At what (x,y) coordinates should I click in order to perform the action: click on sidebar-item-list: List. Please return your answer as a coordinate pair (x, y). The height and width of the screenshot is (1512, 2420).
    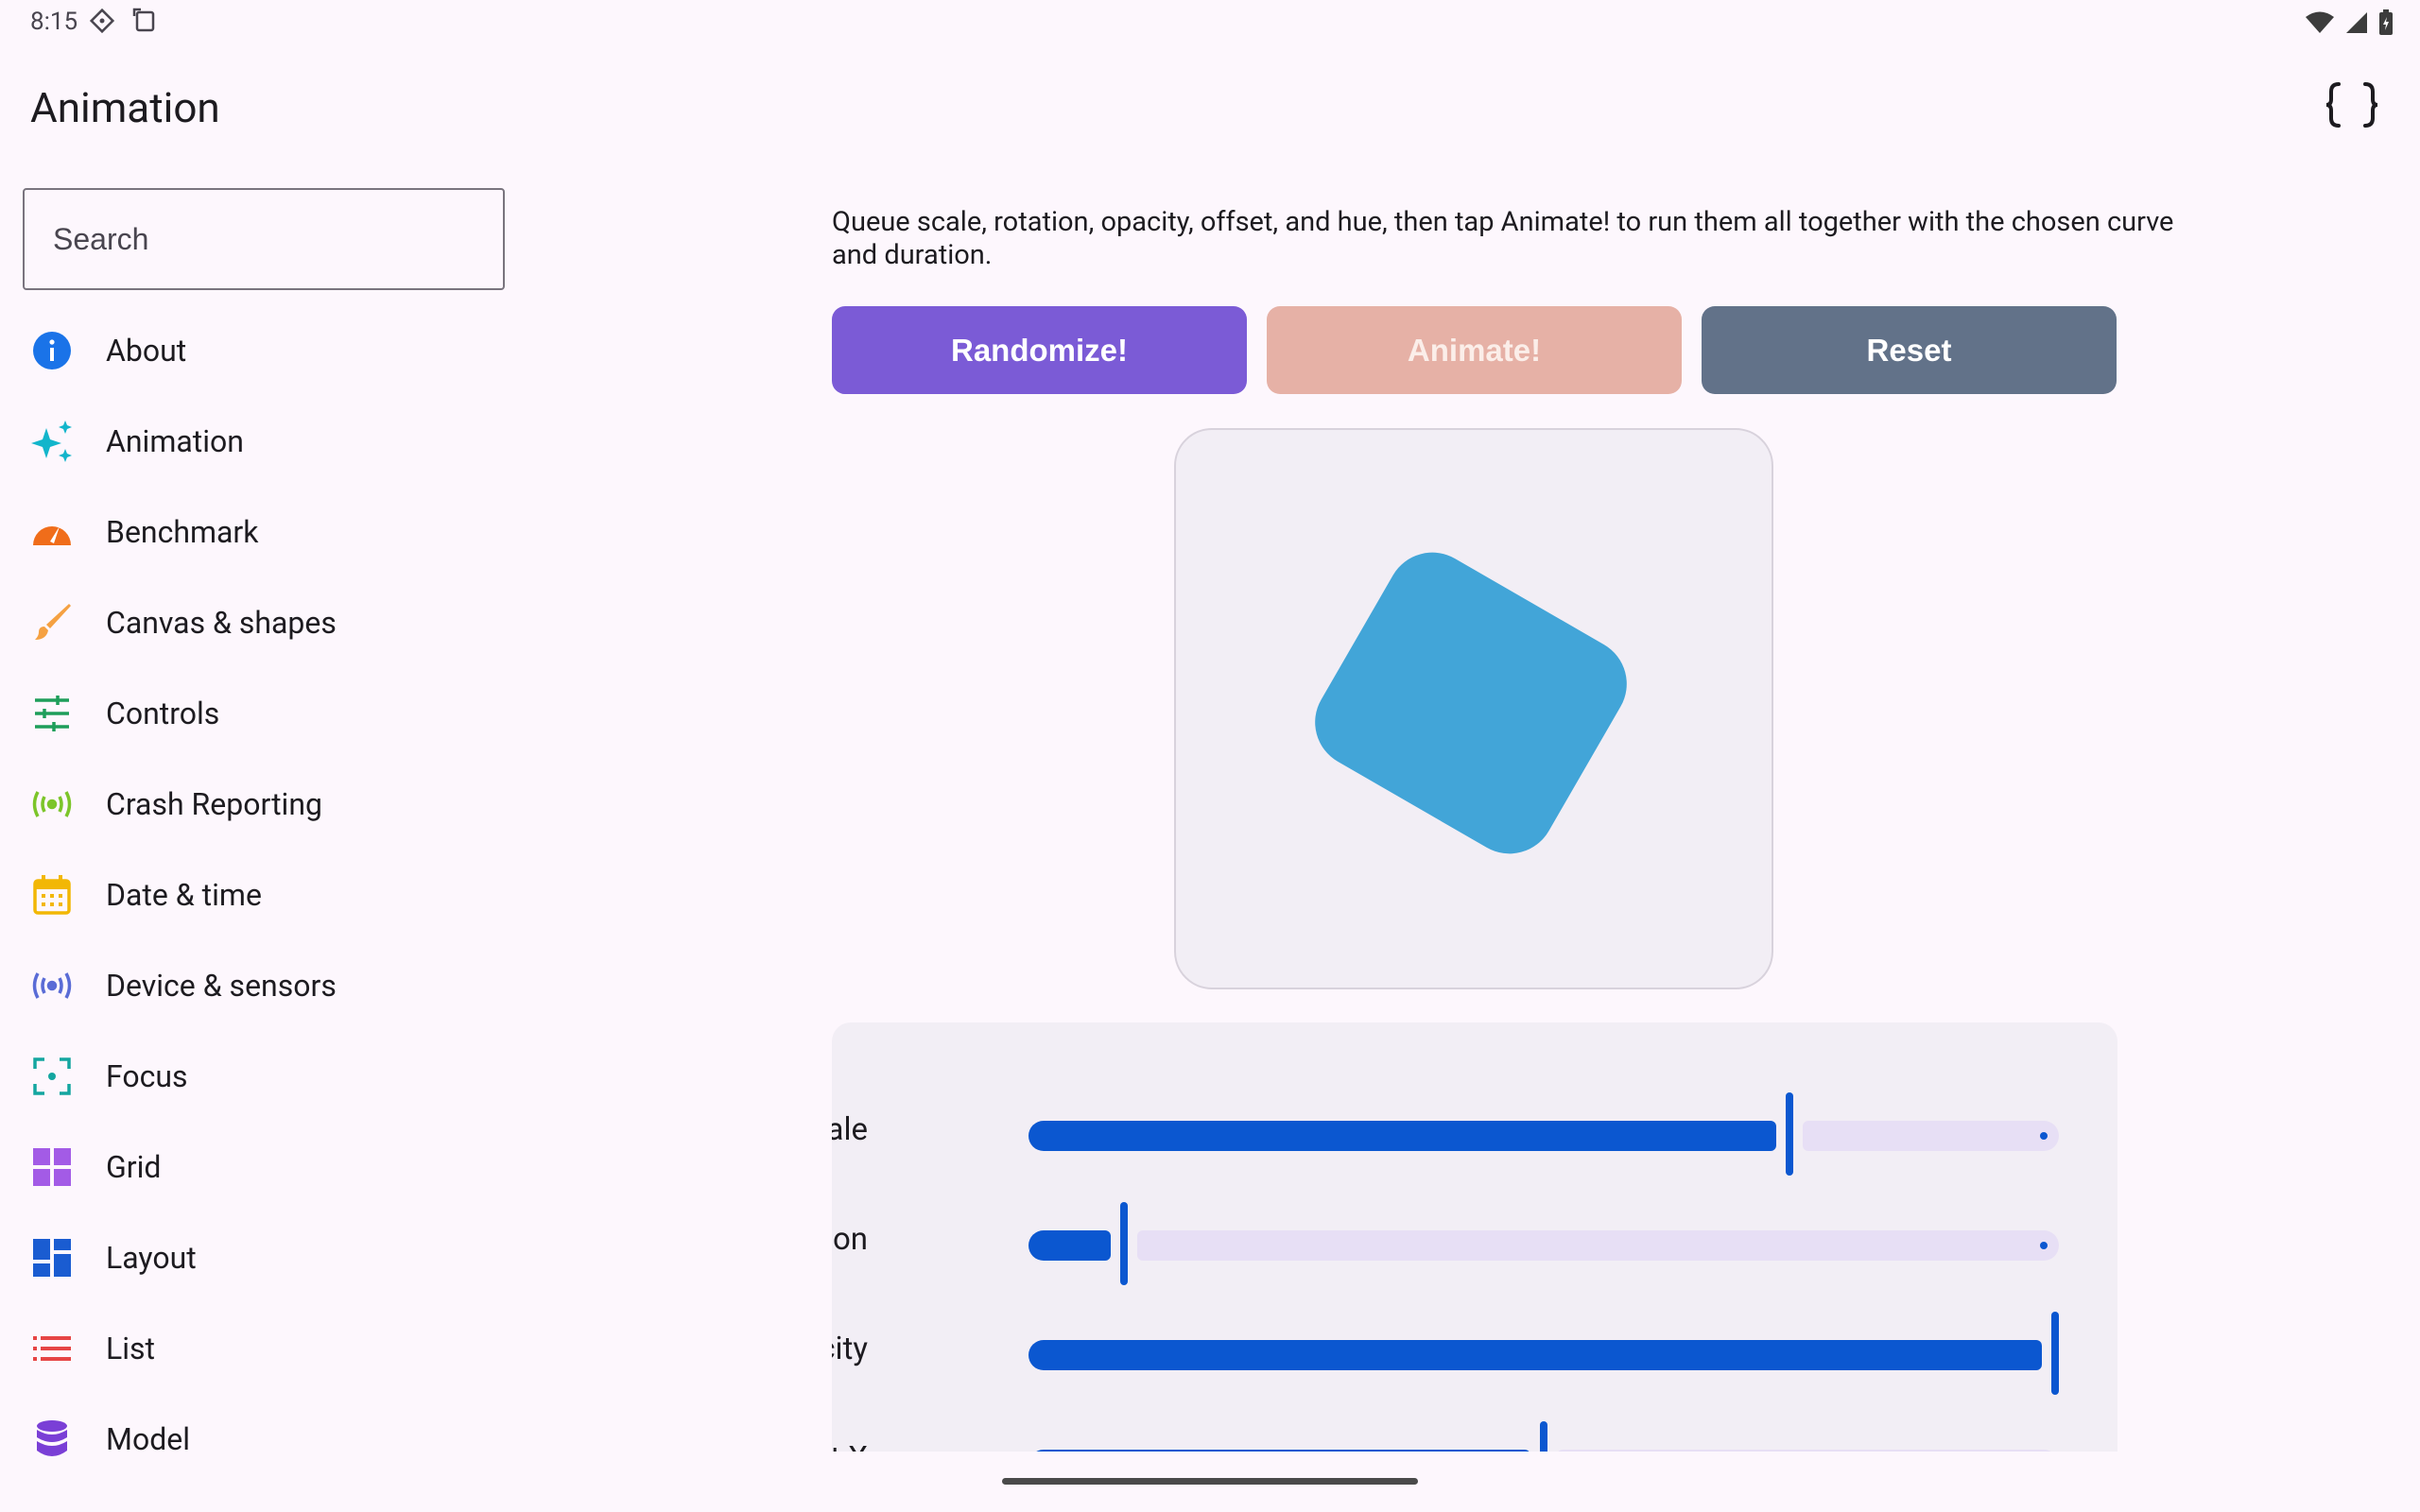
    Looking at the image, I should click on (264, 1348).